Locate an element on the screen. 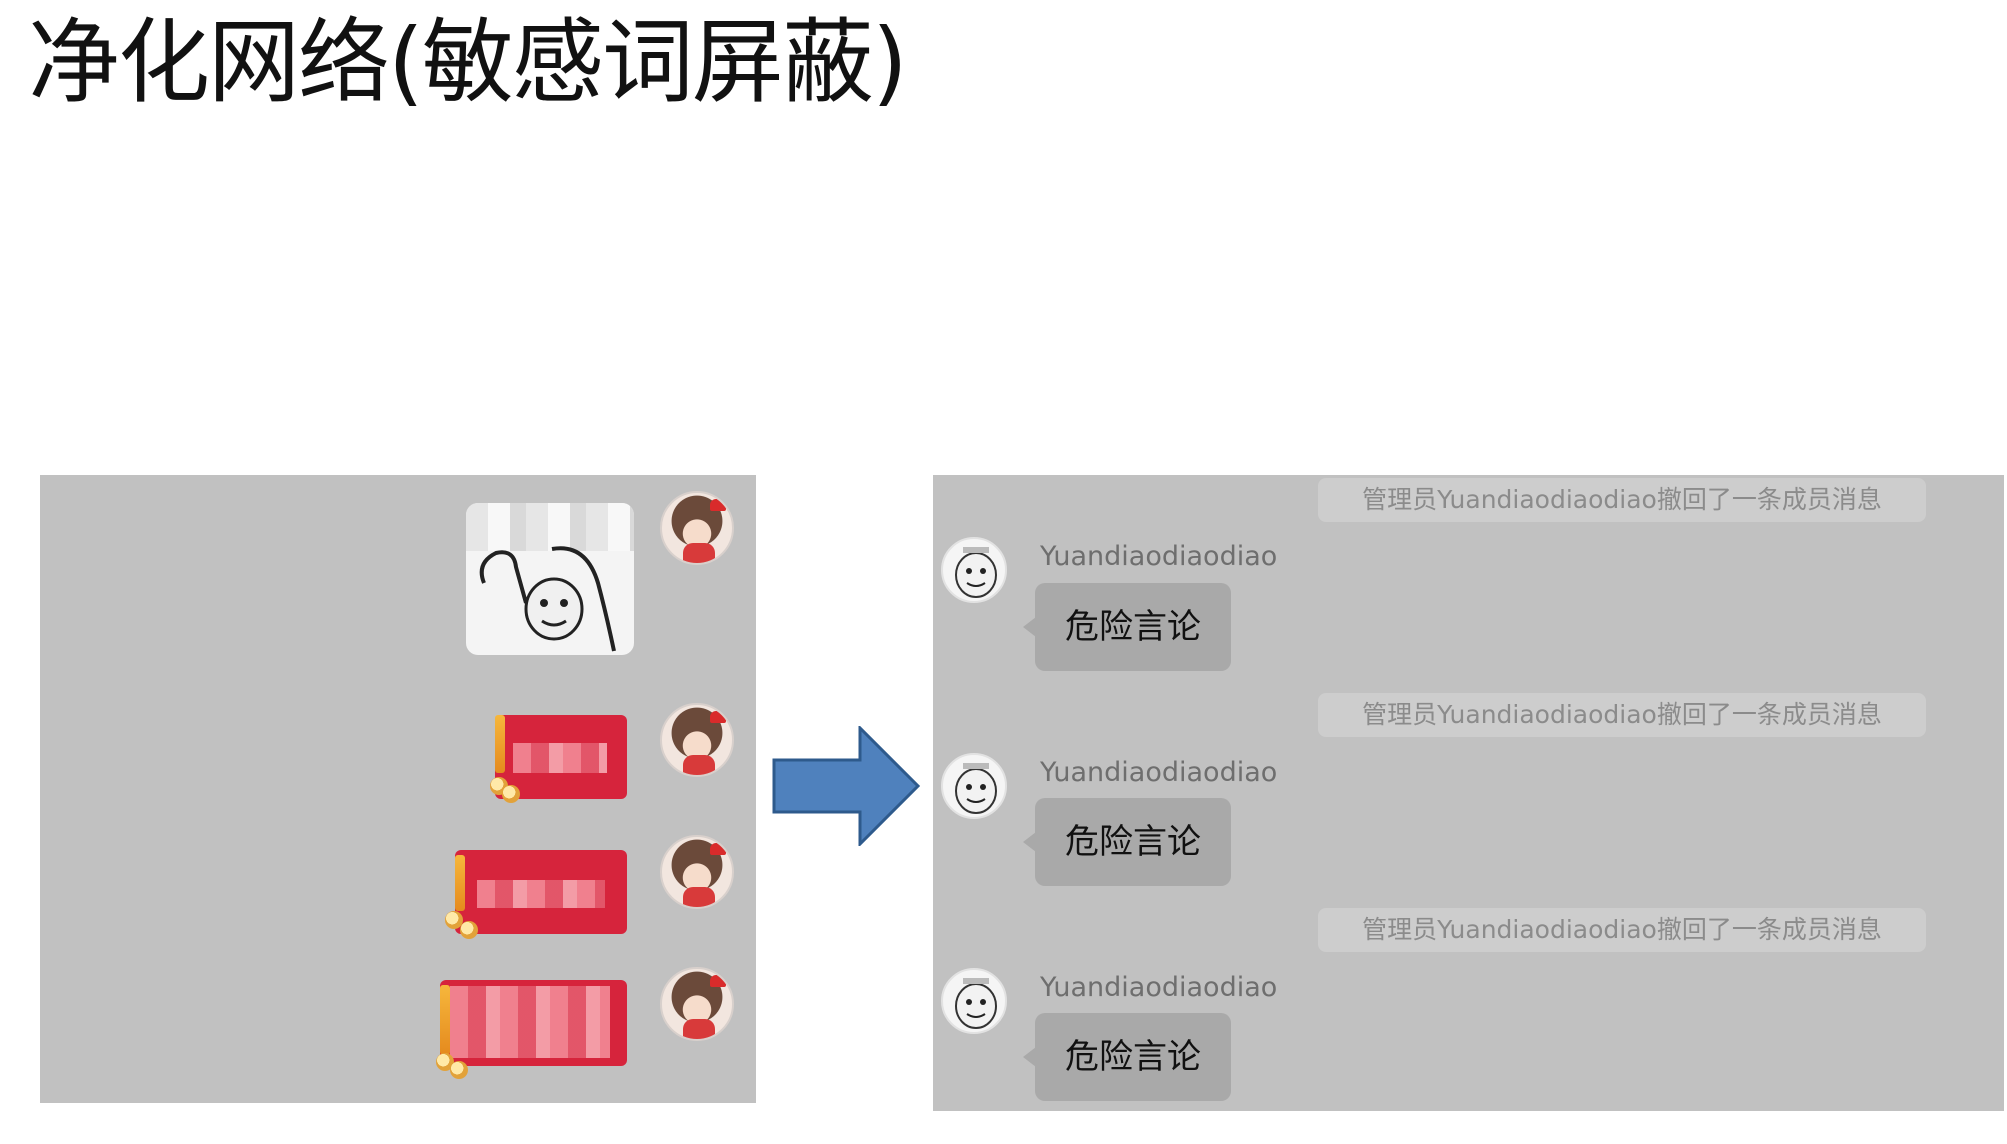 This screenshot has height=1144, width=2007. meme-sticker-image is located at coordinates (550, 579).